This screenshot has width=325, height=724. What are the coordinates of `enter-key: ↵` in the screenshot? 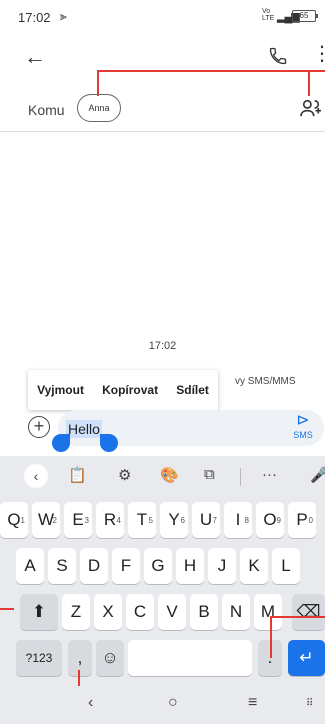 It's located at (306, 658).